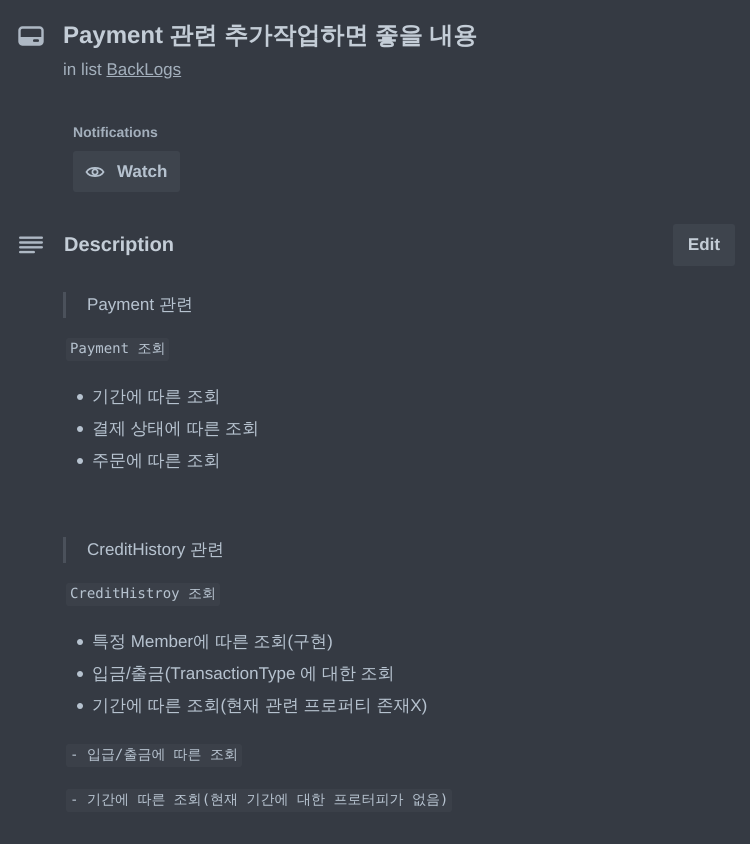 The height and width of the screenshot is (844, 750). I want to click on description-heading: Description, so click(119, 245).